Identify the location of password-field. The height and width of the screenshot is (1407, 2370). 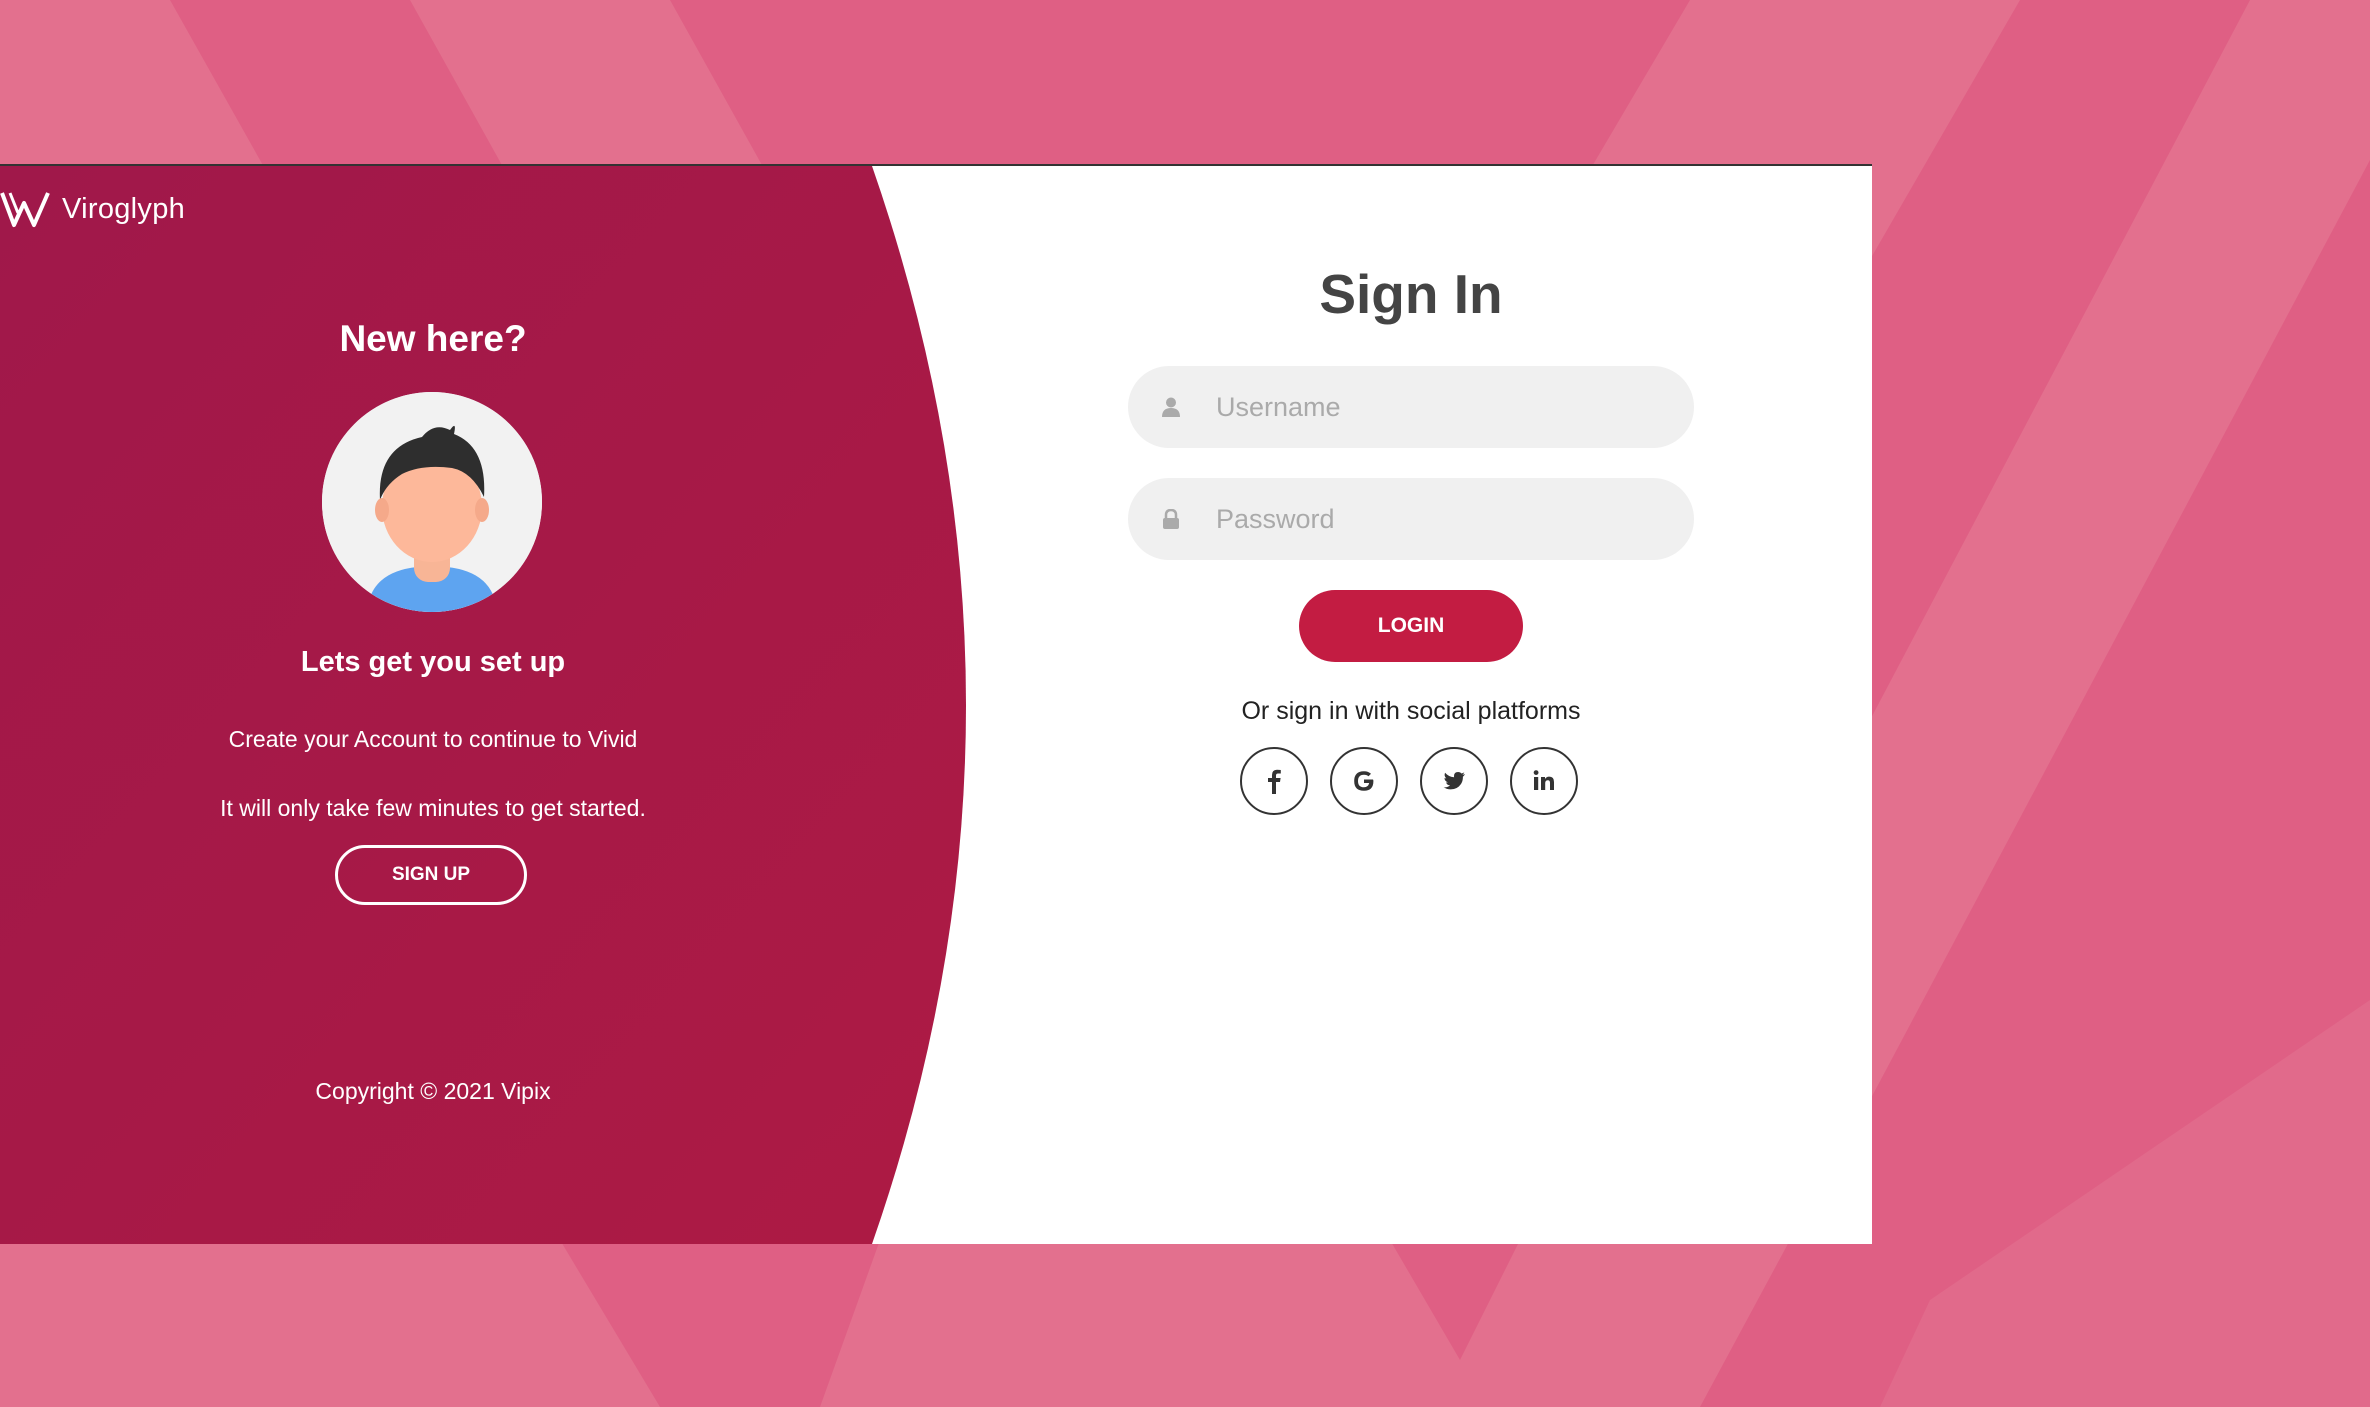
(1411, 519).